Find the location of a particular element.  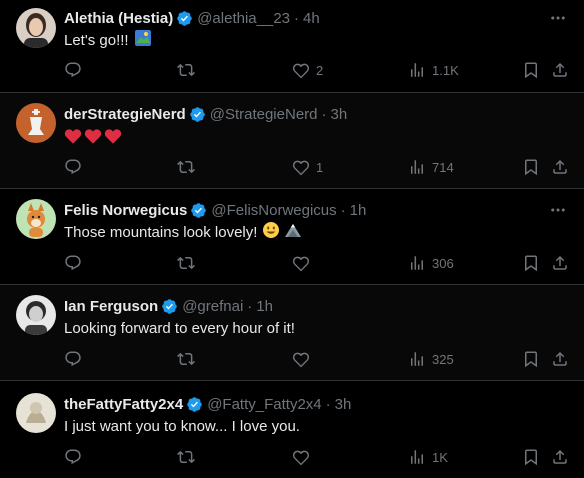

tweet-text: Those mountains look lovely! is located at coordinates (183, 232).